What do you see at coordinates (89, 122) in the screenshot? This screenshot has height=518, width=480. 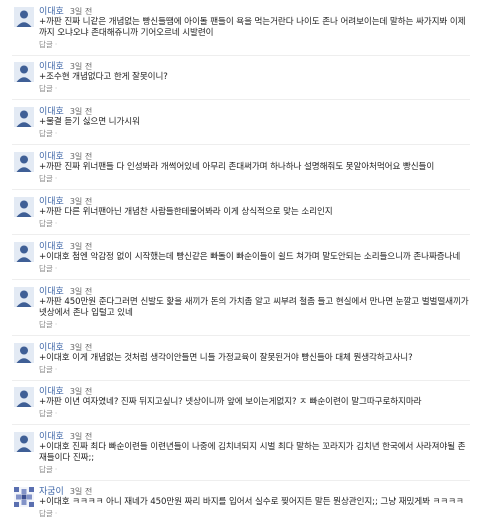 I see `comment-text: +물결 듣기 싫으면 니가시워` at bounding box center [89, 122].